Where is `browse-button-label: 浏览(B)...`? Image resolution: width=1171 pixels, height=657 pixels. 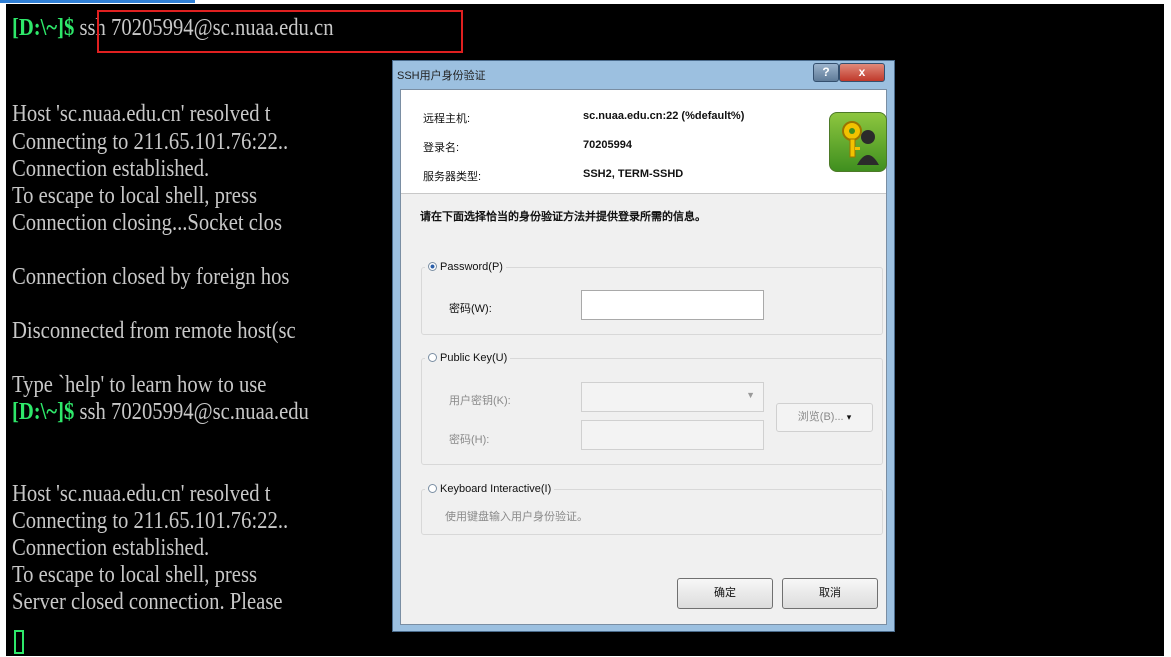
browse-button-label: 浏览(B)... is located at coordinates (820, 417).